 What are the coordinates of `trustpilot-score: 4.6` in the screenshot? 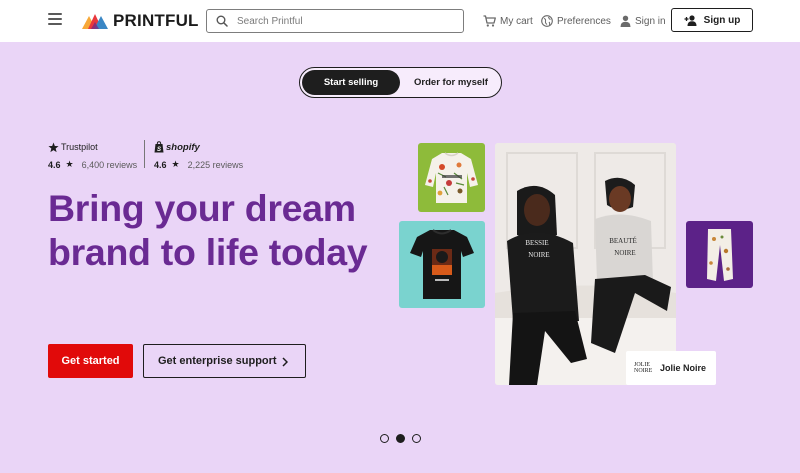 It's located at (54, 164).